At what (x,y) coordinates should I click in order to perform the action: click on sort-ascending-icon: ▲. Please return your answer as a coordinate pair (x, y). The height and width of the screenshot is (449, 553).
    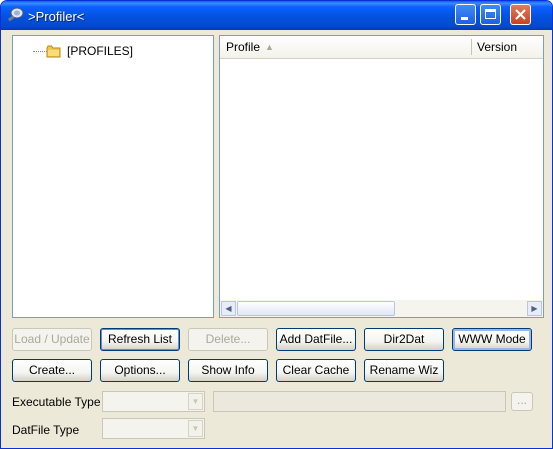
    Looking at the image, I should click on (269, 47).